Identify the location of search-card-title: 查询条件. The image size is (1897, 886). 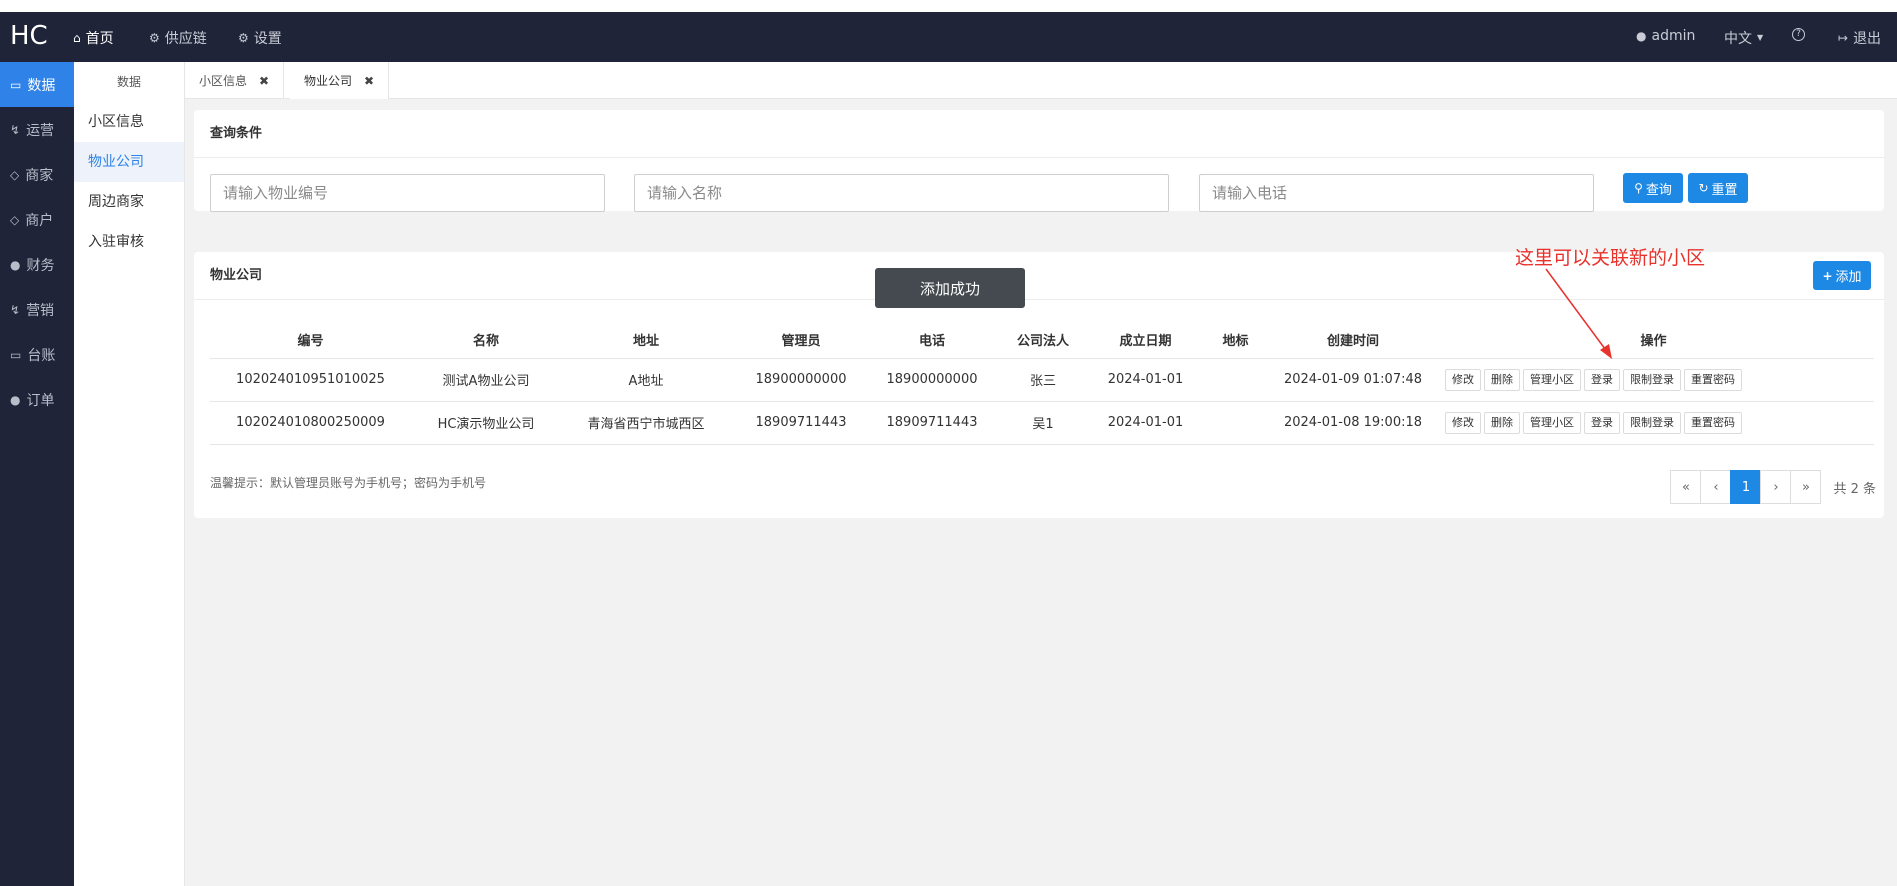
(1039, 134).